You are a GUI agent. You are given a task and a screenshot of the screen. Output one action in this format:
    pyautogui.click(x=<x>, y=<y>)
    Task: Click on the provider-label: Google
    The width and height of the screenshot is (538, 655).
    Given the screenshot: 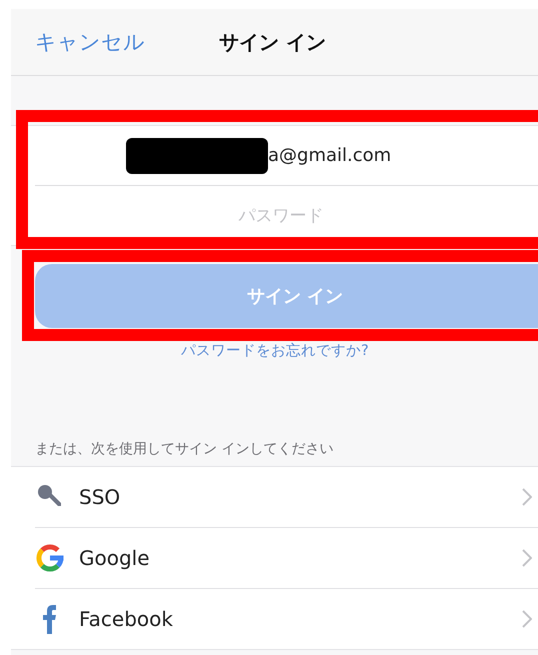 What is the action you would take?
    pyautogui.click(x=115, y=558)
    